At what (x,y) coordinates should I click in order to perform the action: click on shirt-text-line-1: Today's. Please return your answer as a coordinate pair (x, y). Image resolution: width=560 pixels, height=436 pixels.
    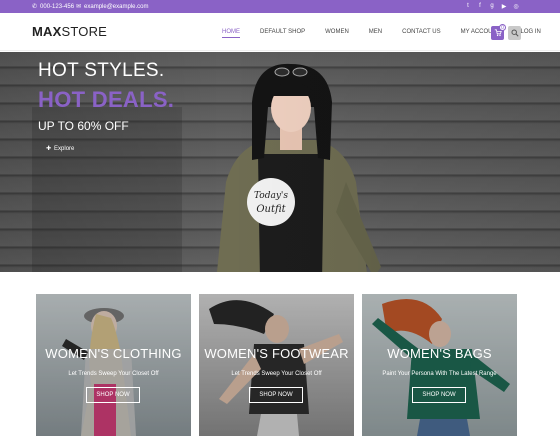
    Looking at the image, I should click on (271, 196).